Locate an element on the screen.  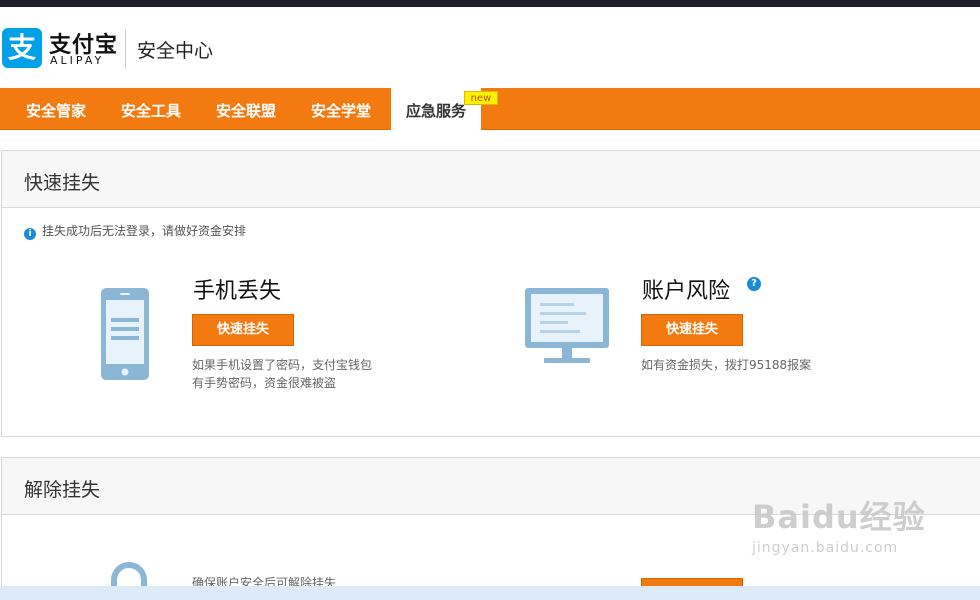
quick-report-notice: i 挂失成功后无法登录，请做好资金安排 is located at coordinates (135, 231).